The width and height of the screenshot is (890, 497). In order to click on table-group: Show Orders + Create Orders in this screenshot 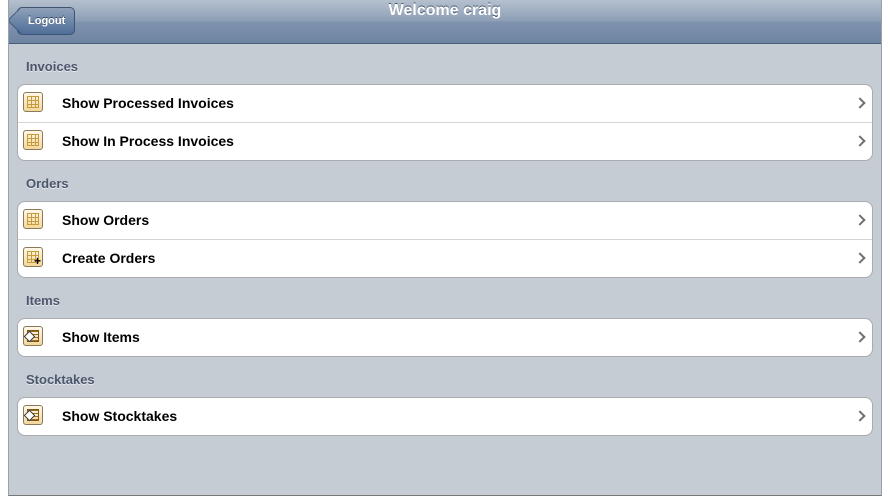, I will do `click(445, 239)`.